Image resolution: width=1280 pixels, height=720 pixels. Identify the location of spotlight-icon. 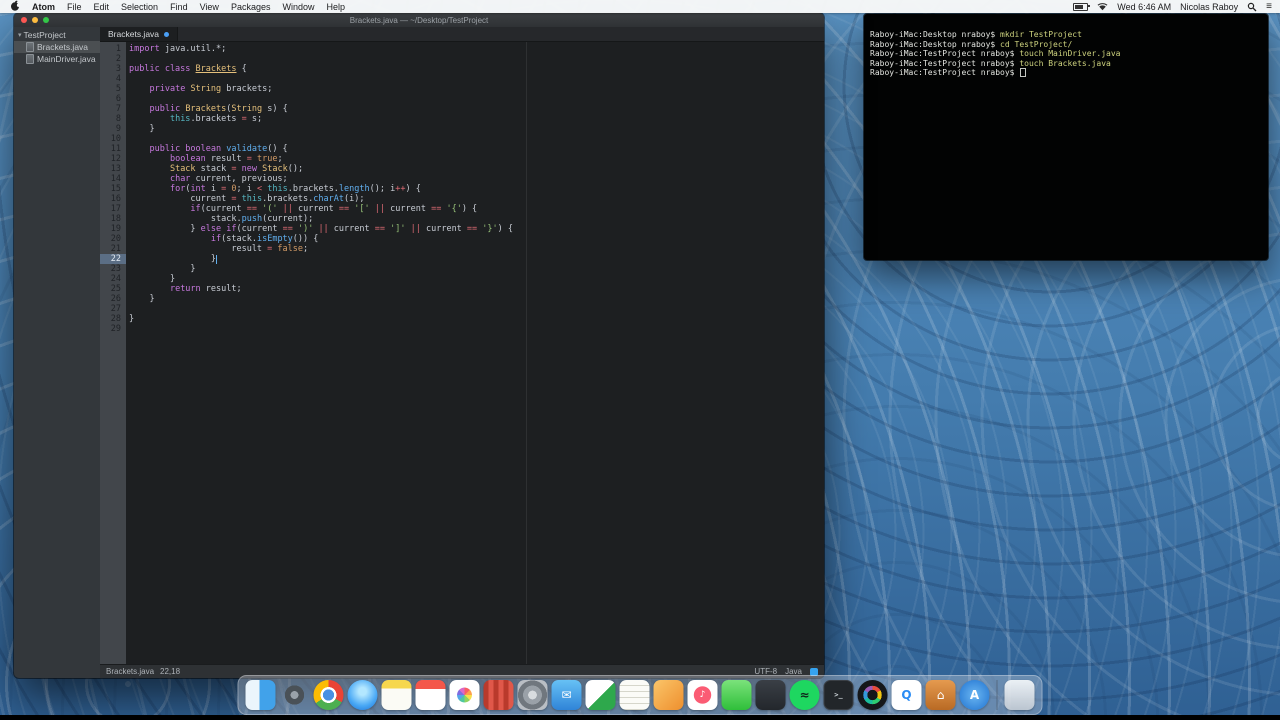
(1252, 7).